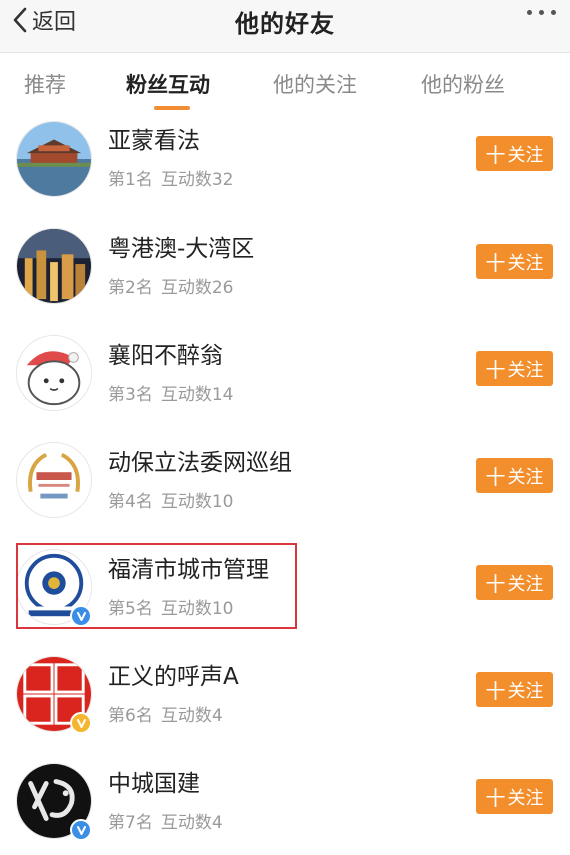 This screenshot has width=570, height=855. I want to click on user-meta: 第2名 互动数26, so click(170, 285).